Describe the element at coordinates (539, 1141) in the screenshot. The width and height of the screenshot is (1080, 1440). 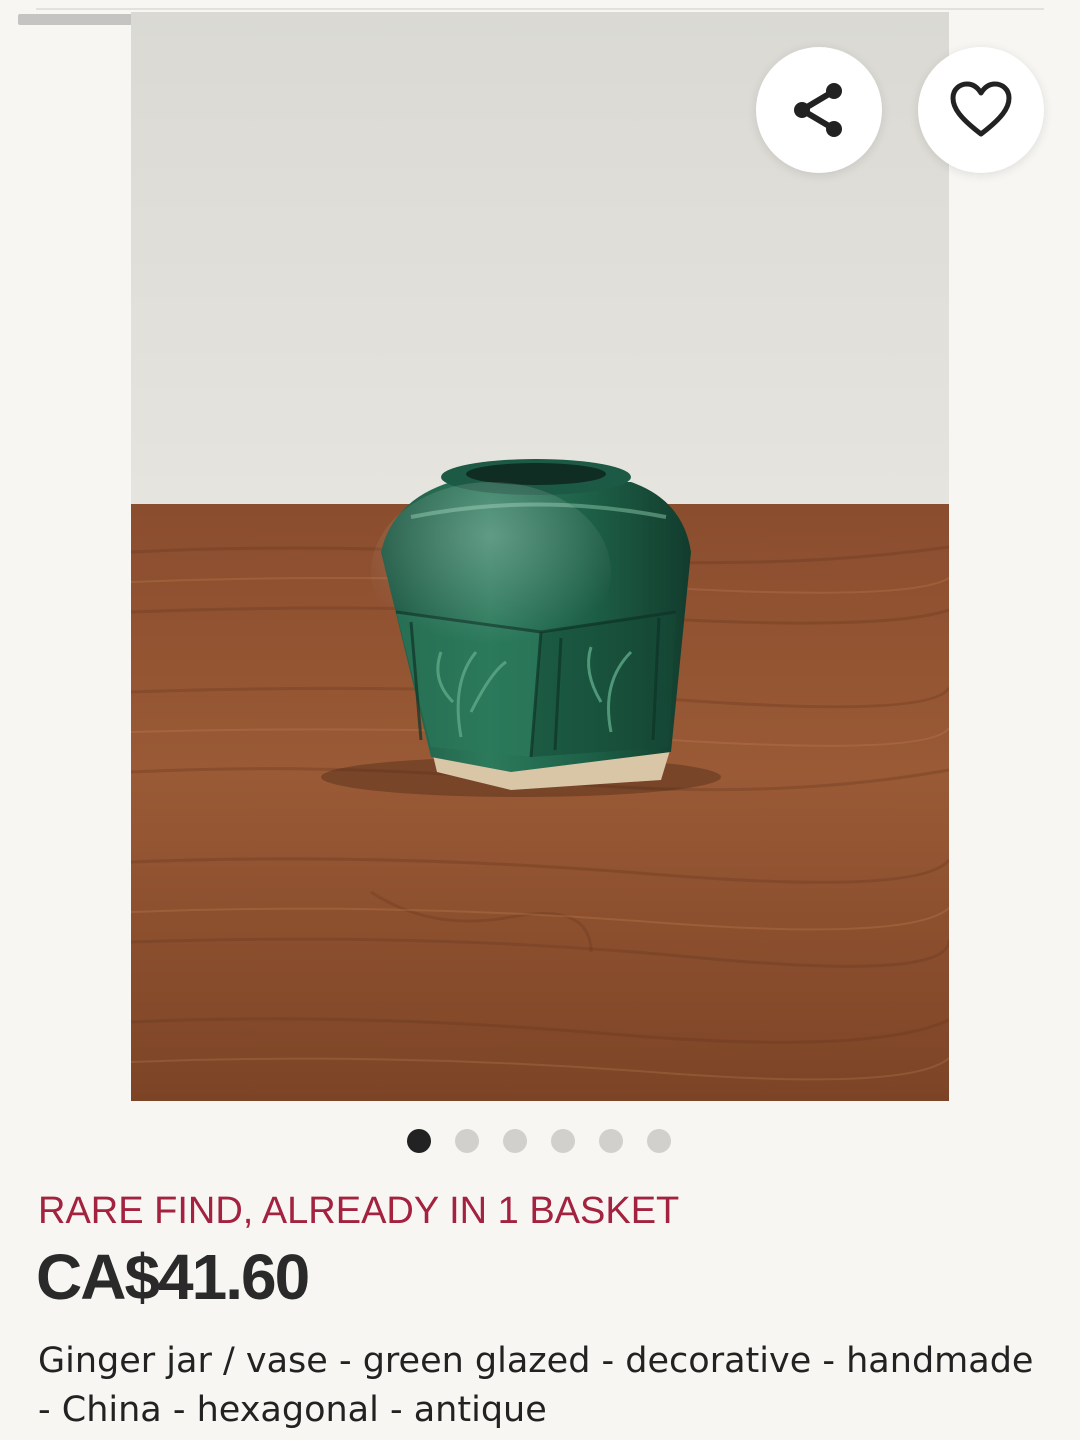
I see `image-pagination` at that location.